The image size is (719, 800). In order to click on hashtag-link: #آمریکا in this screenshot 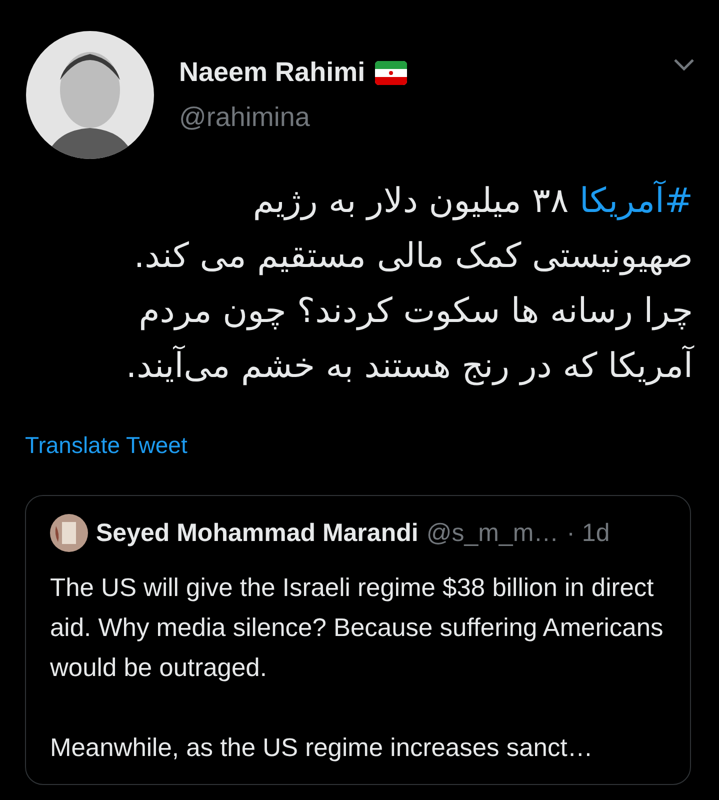, I will do `click(636, 201)`.